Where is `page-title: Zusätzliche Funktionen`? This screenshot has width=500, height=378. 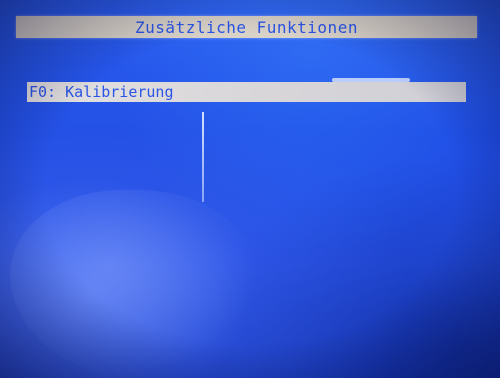
page-title: Zusätzliche Funktionen is located at coordinates (246, 27).